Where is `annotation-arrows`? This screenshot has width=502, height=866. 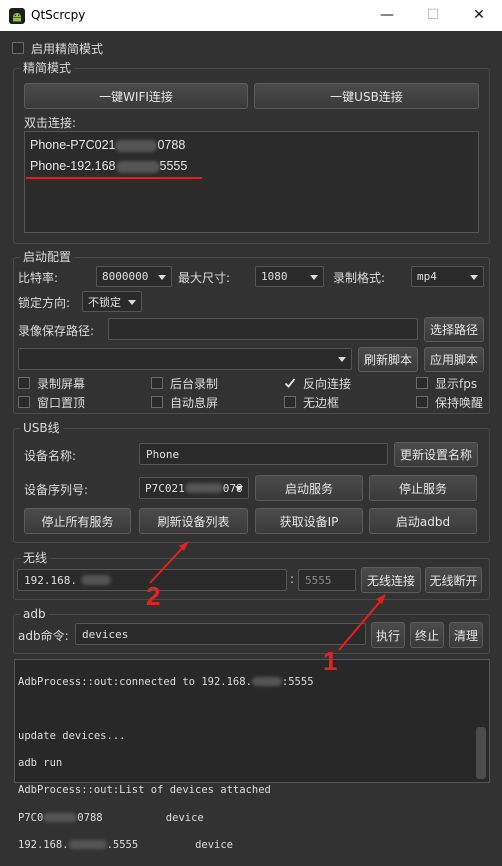 annotation-arrows is located at coordinates (267, 596).